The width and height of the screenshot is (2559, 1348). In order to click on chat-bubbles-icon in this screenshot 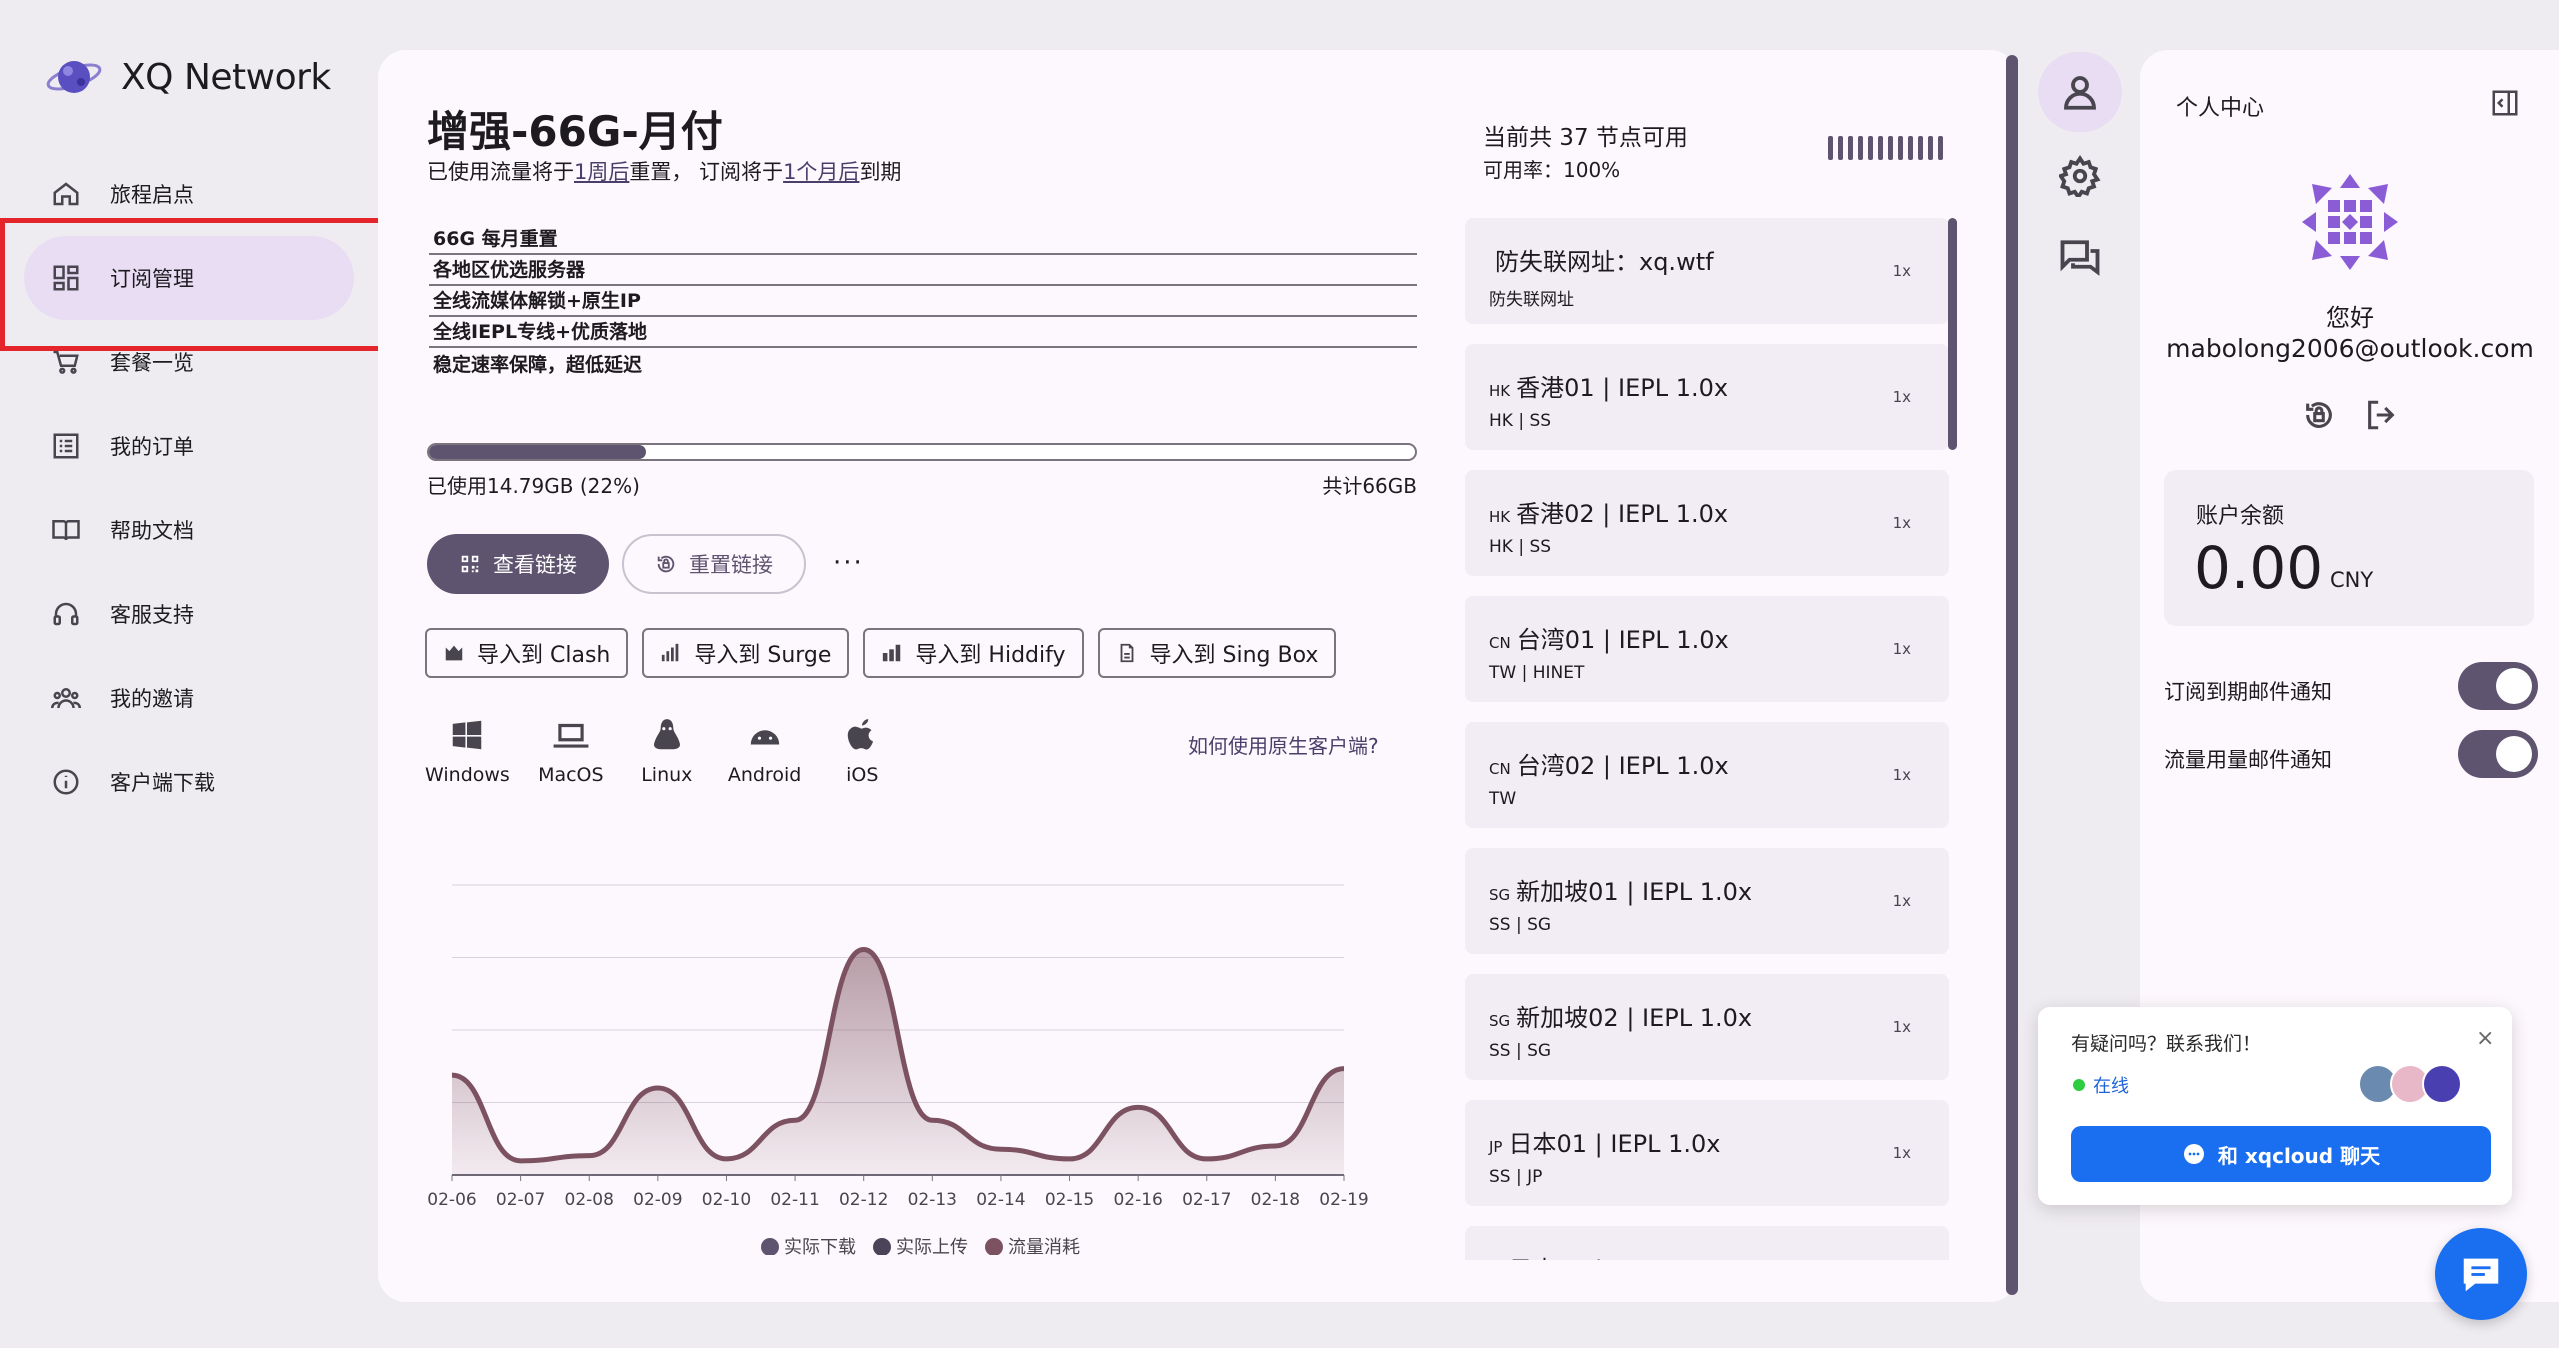, I will do `click(2080, 258)`.